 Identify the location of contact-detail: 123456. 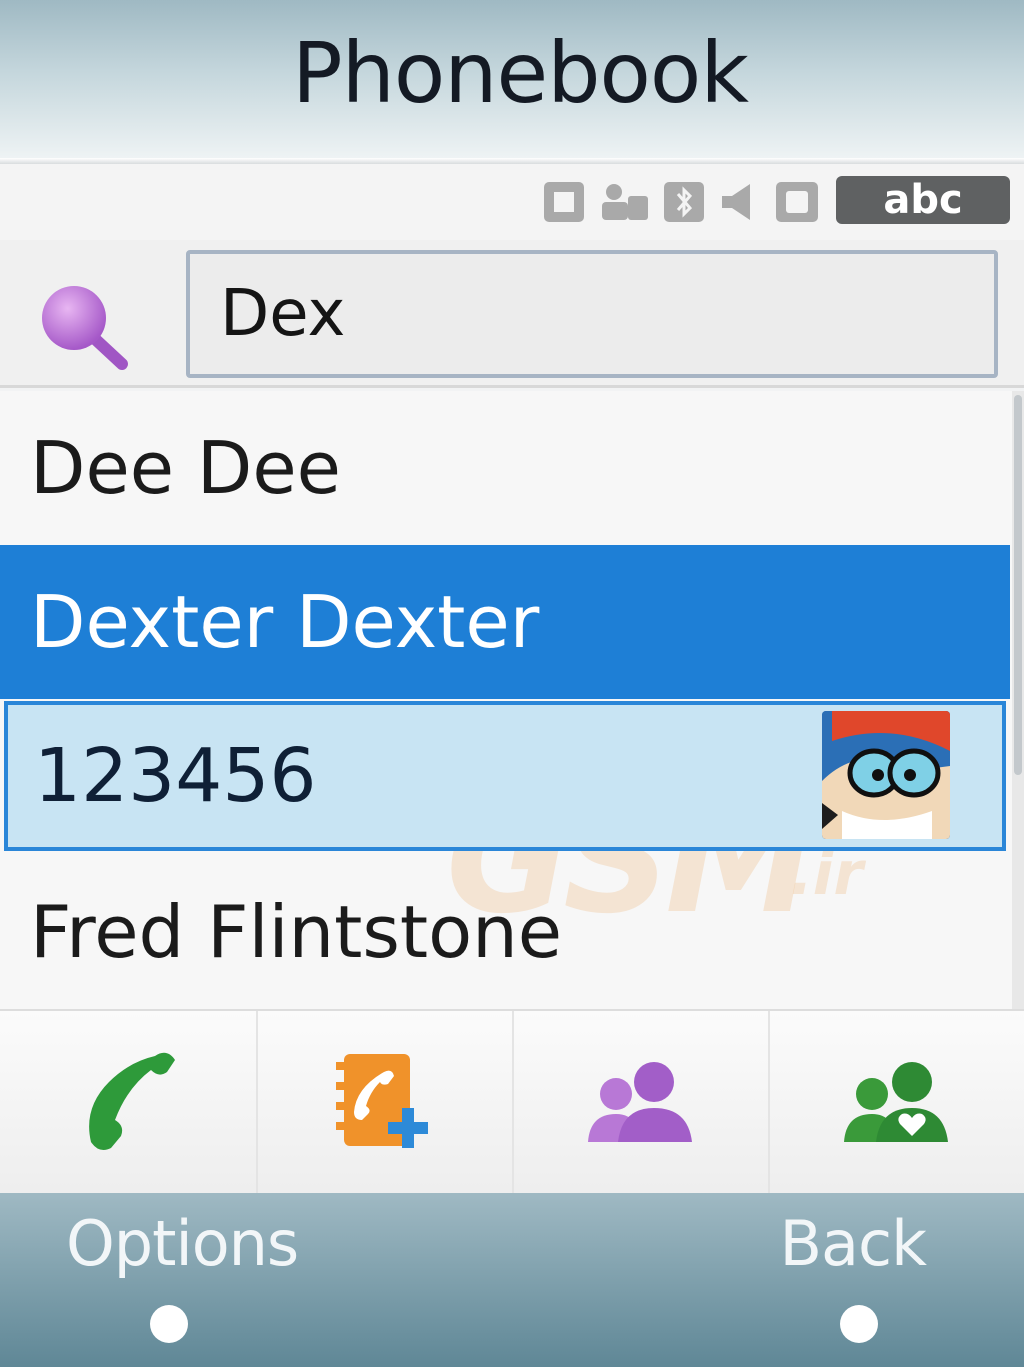
(505, 776).